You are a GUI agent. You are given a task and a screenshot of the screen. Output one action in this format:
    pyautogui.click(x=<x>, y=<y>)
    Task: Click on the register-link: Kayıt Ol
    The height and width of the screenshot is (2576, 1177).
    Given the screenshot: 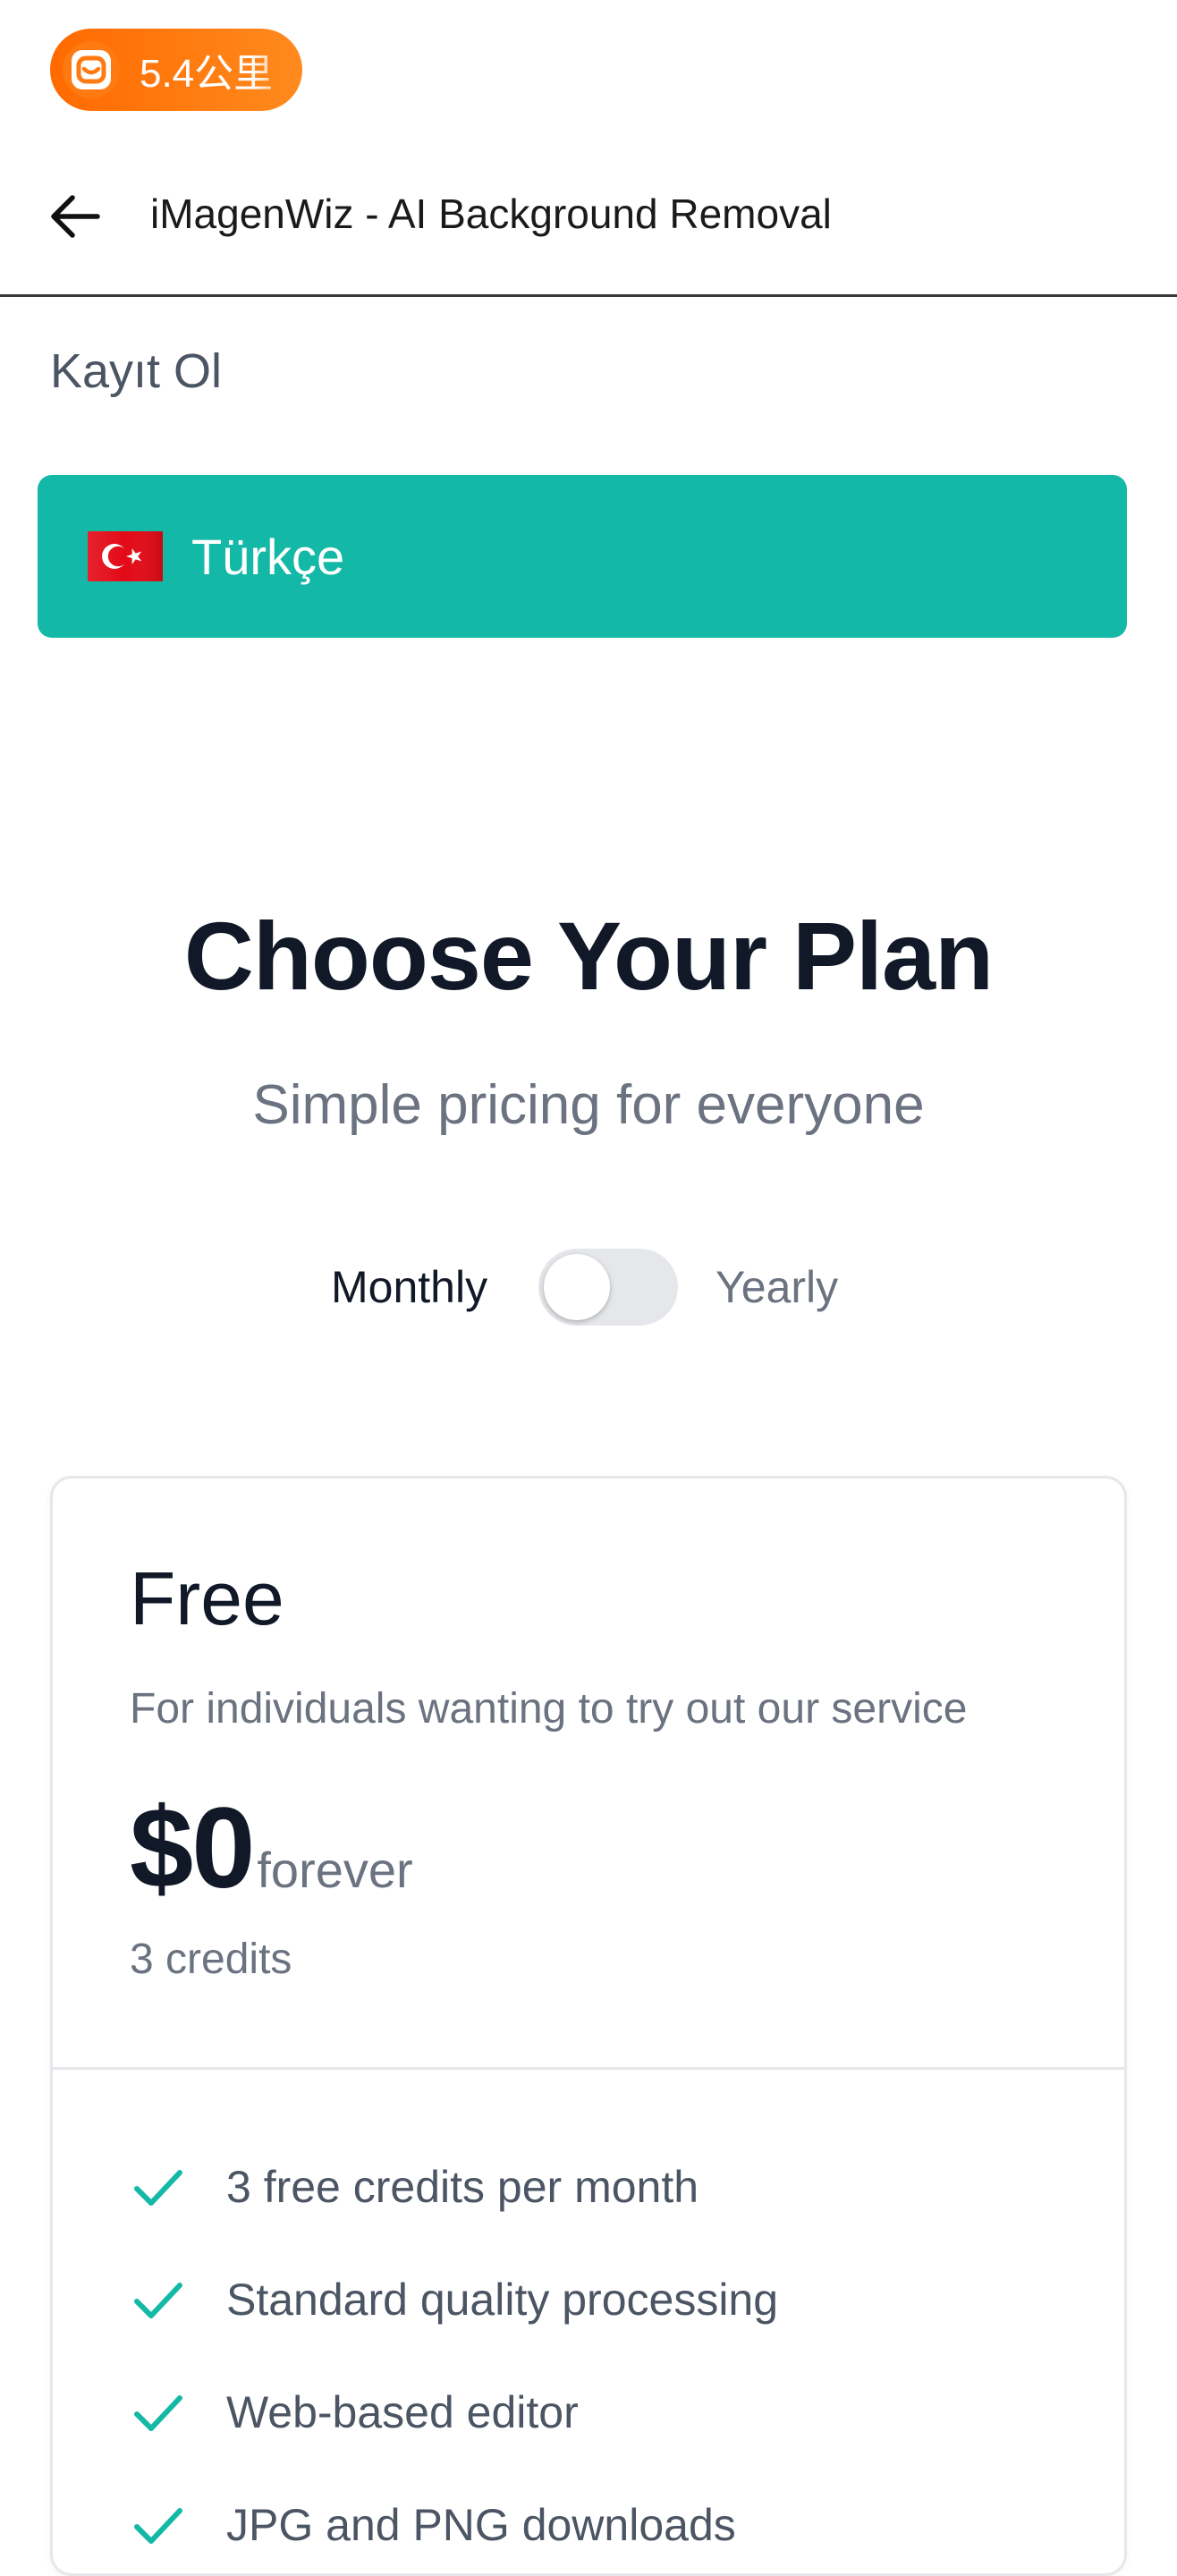 What is the action you would take?
    pyautogui.click(x=136, y=371)
    